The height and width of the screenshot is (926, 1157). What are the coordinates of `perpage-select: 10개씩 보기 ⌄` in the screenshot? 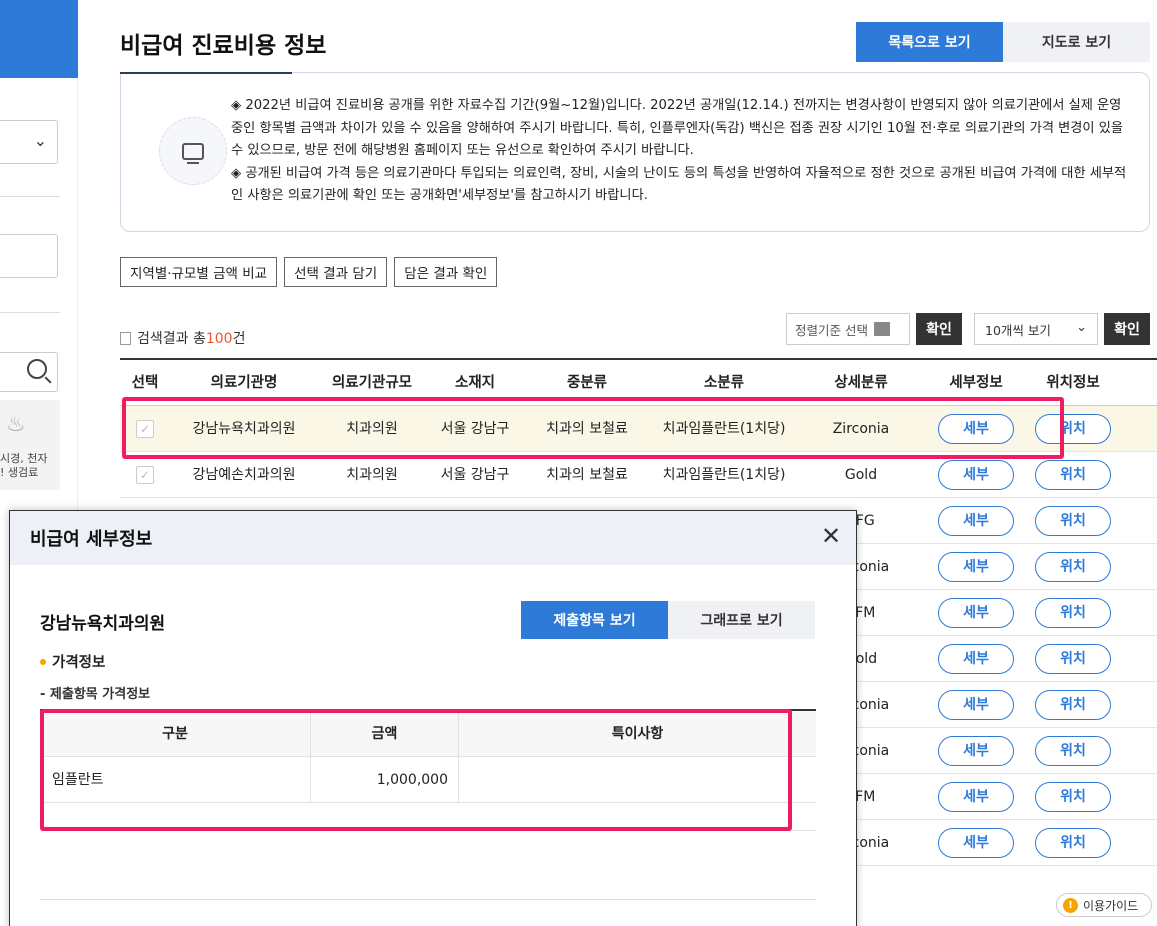 It's located at (1036, 329).